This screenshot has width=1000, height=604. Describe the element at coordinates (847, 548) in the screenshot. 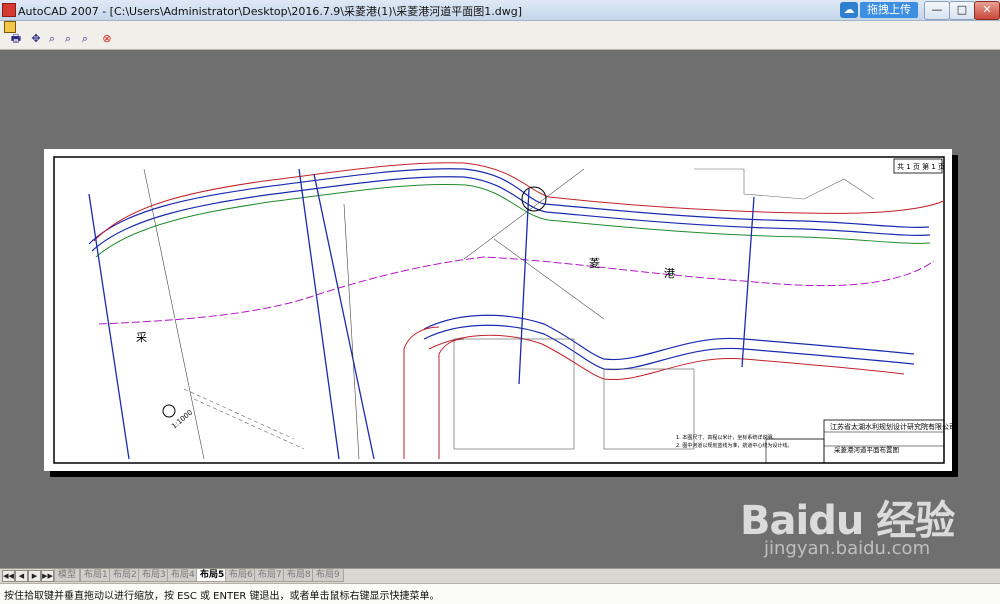

I see `watermark-url: jingyan.baidu.com` at that location.